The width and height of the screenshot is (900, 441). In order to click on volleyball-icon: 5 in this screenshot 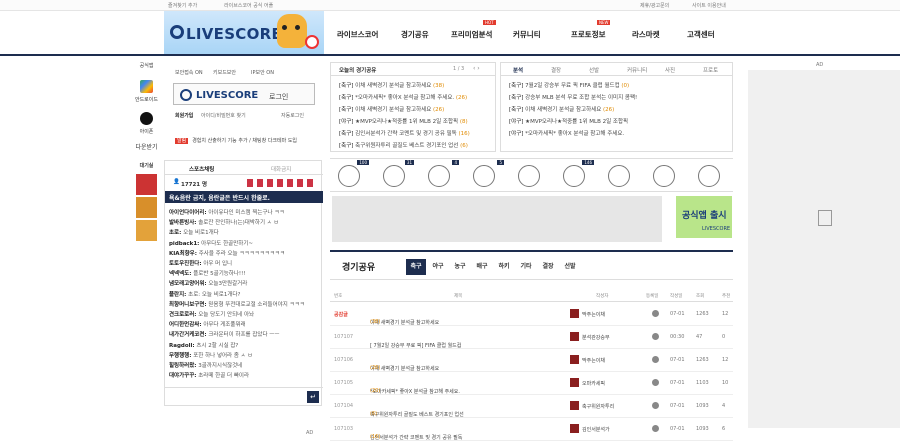, I will do `click(488, 173)`.